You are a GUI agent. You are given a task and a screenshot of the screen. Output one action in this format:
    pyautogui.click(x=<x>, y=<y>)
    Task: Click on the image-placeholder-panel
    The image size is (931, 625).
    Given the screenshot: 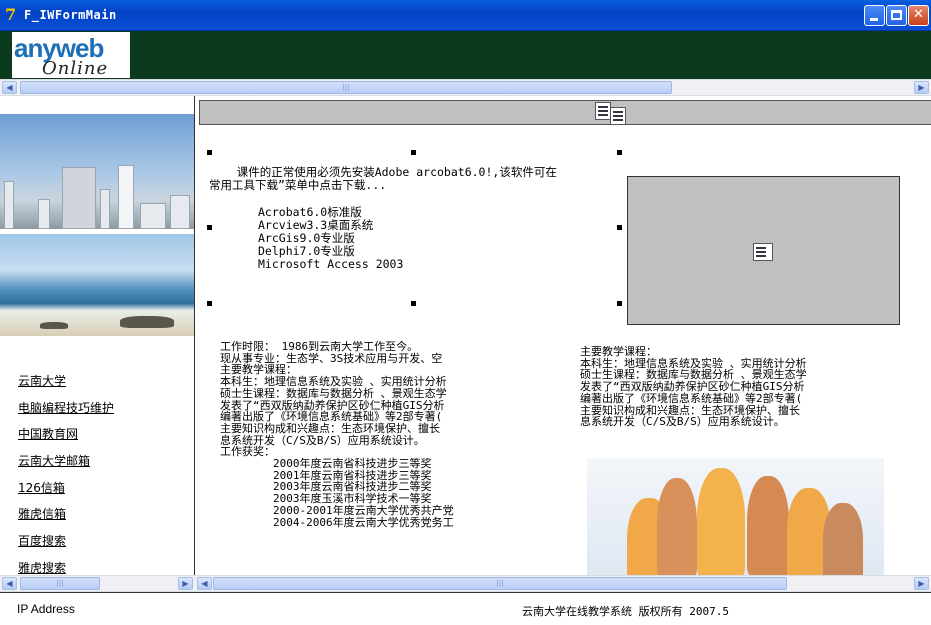 What is the action you would take?
    pyautogui.click(x=763, y=250)
    